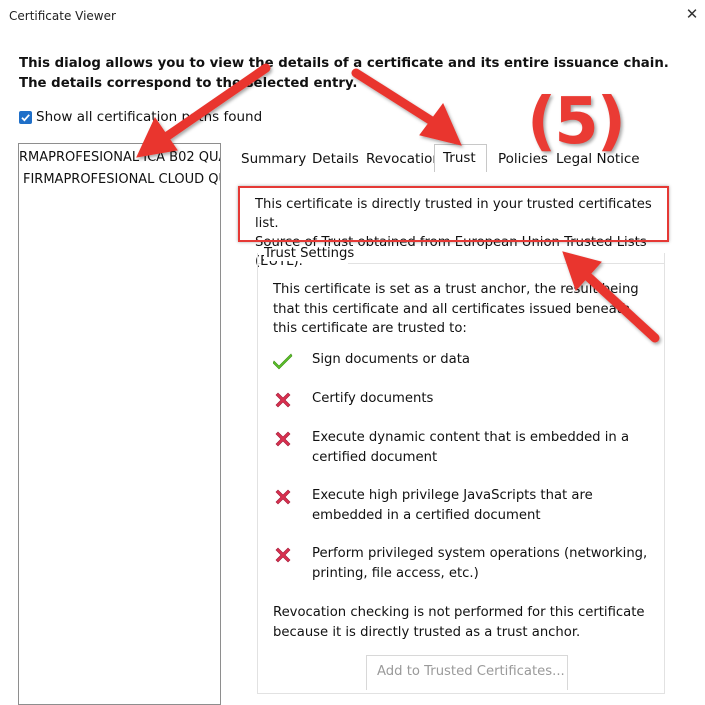 Image resolution: width=705 pixels, height=705 pixels. I want to click on tab-revocation: Revocation, so click(403, 159).